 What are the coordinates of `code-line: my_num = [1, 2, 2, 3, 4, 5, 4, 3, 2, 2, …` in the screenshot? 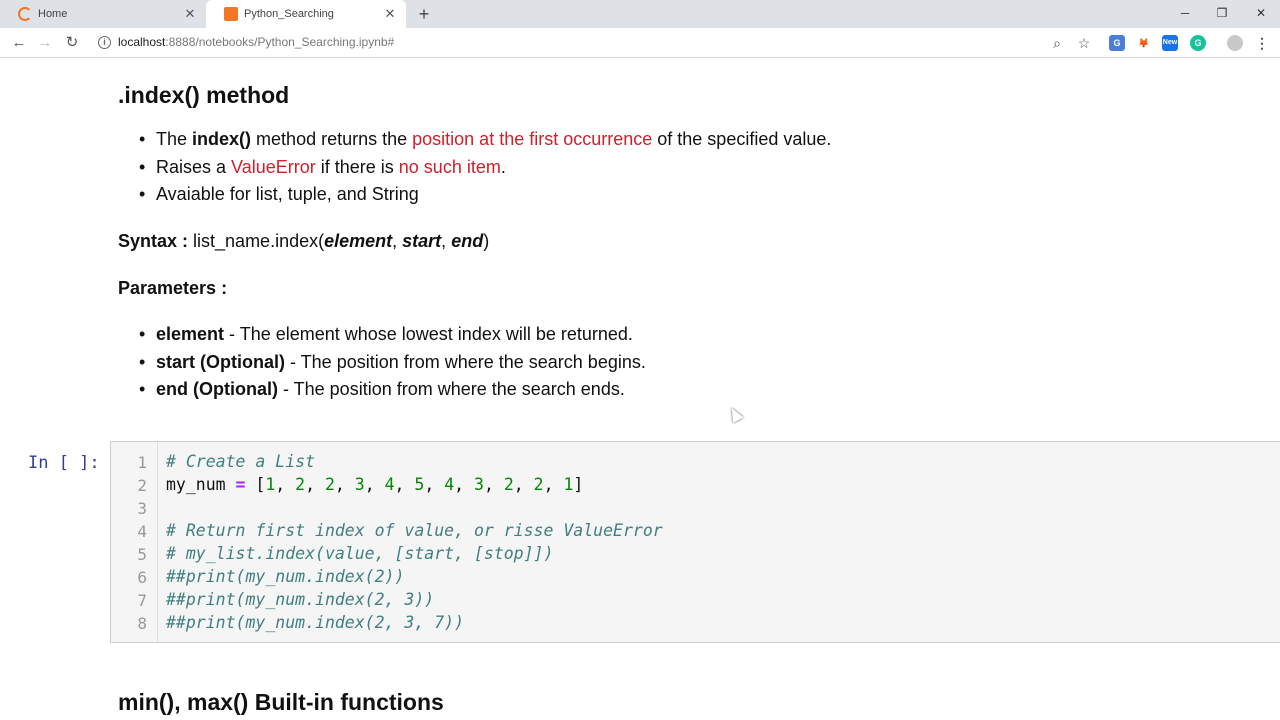 It's located at (374, 484).